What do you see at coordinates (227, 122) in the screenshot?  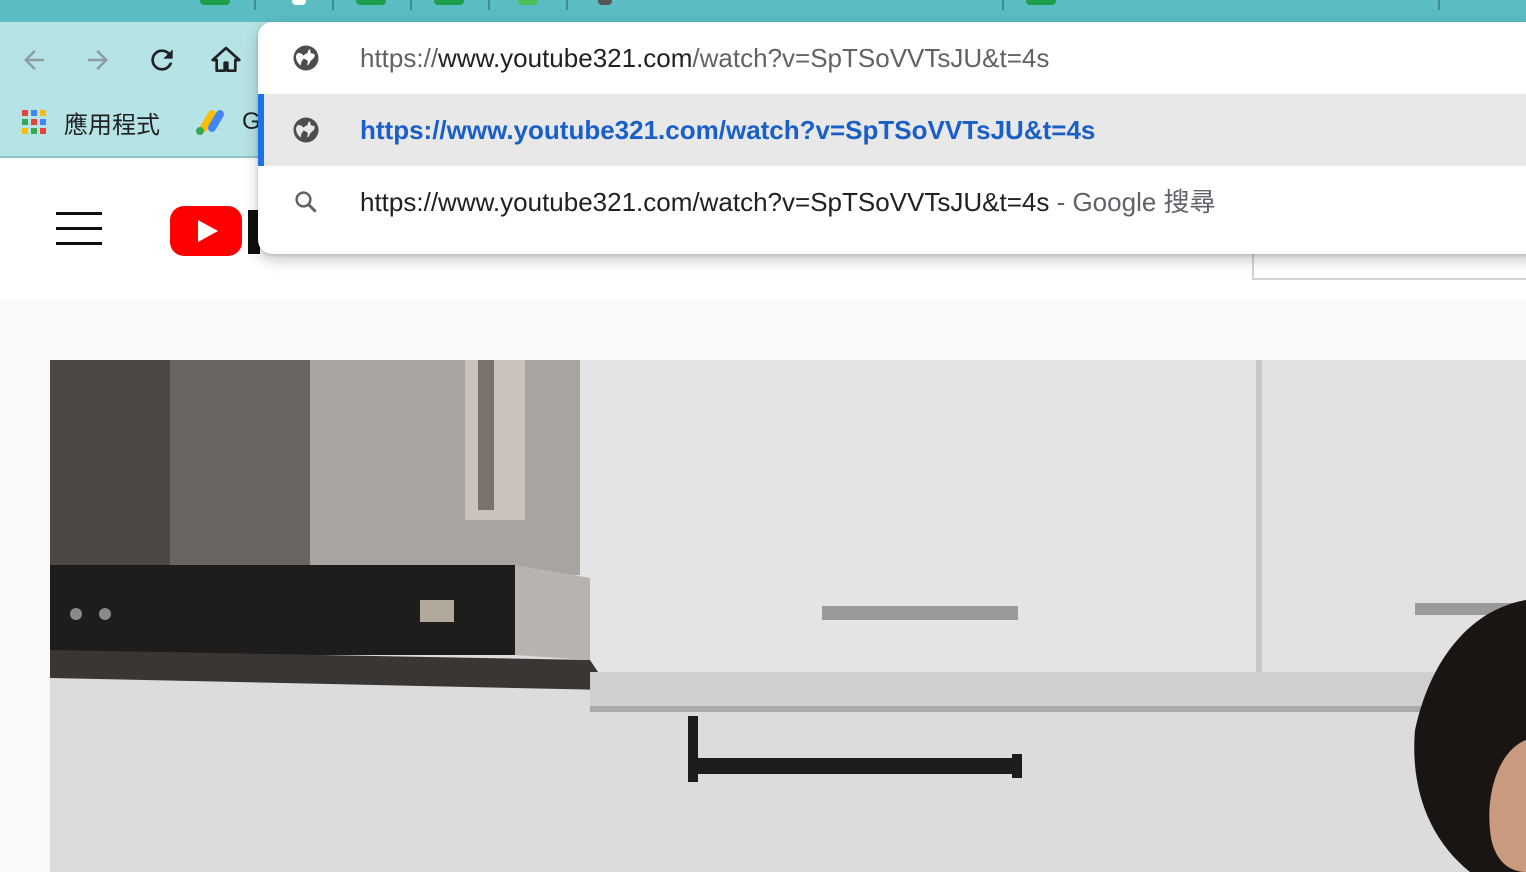 I see `bookmark-google-ads: G` at bounding box center [227, 122].